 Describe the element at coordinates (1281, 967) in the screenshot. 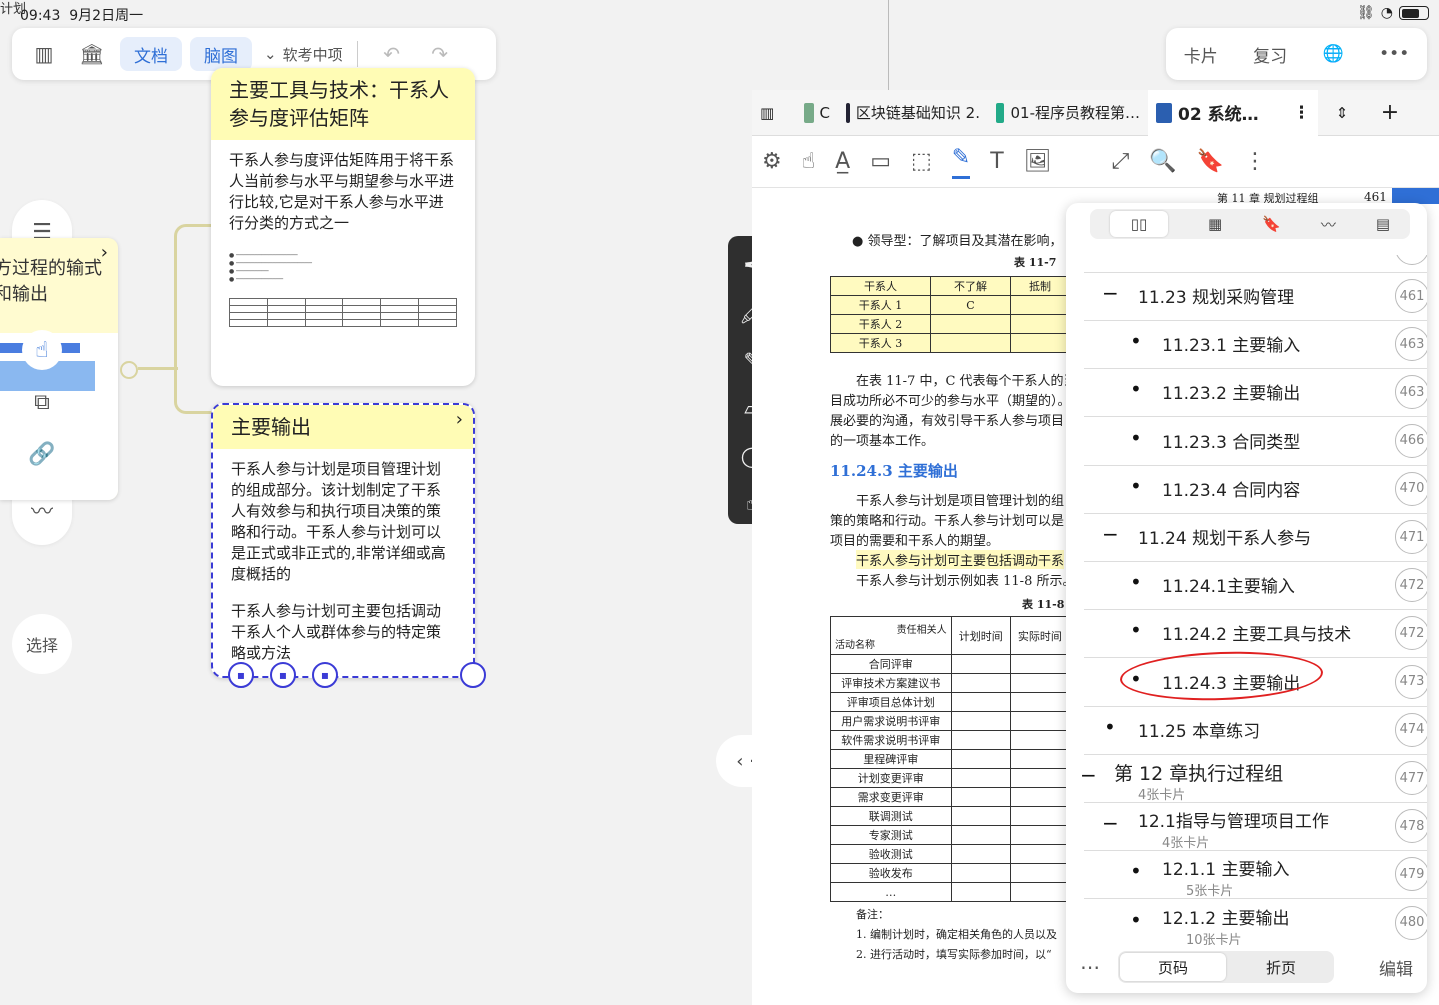

I see `folded-mode: 折页` at that location.